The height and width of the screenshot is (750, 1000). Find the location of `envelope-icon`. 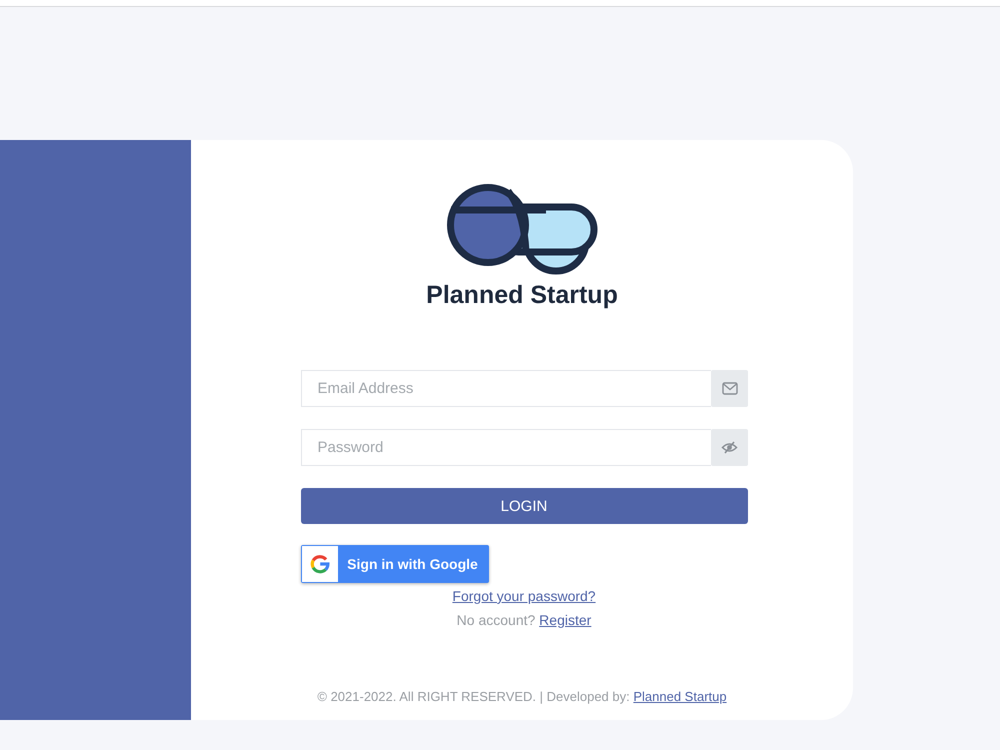

envelope-icon is located at coordinates (729, 388).